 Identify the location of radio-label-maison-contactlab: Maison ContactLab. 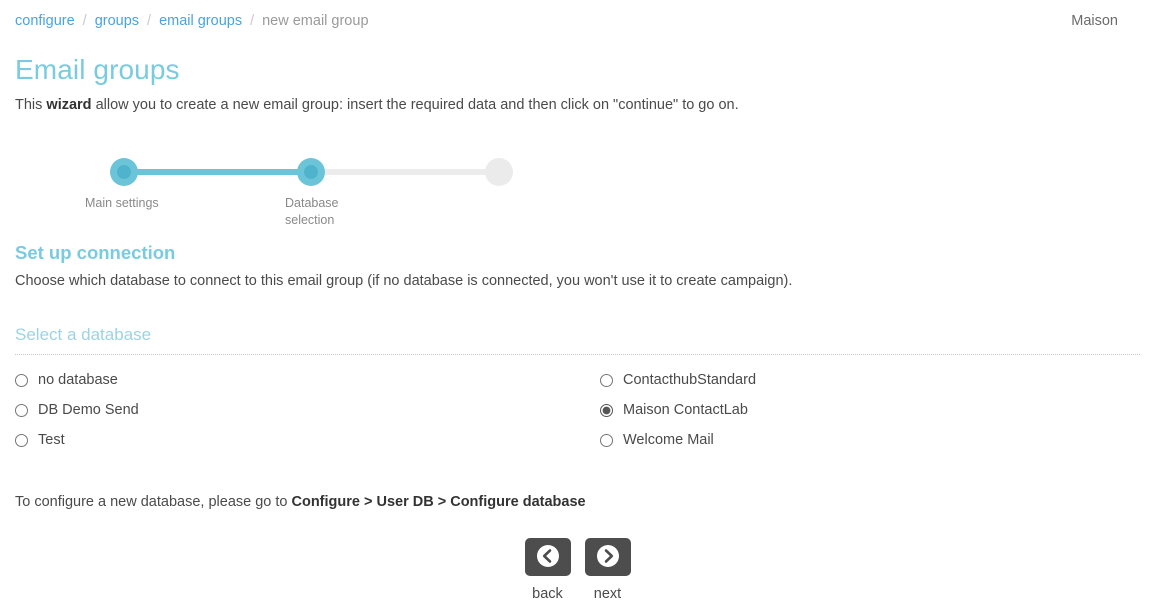
(685, 410).